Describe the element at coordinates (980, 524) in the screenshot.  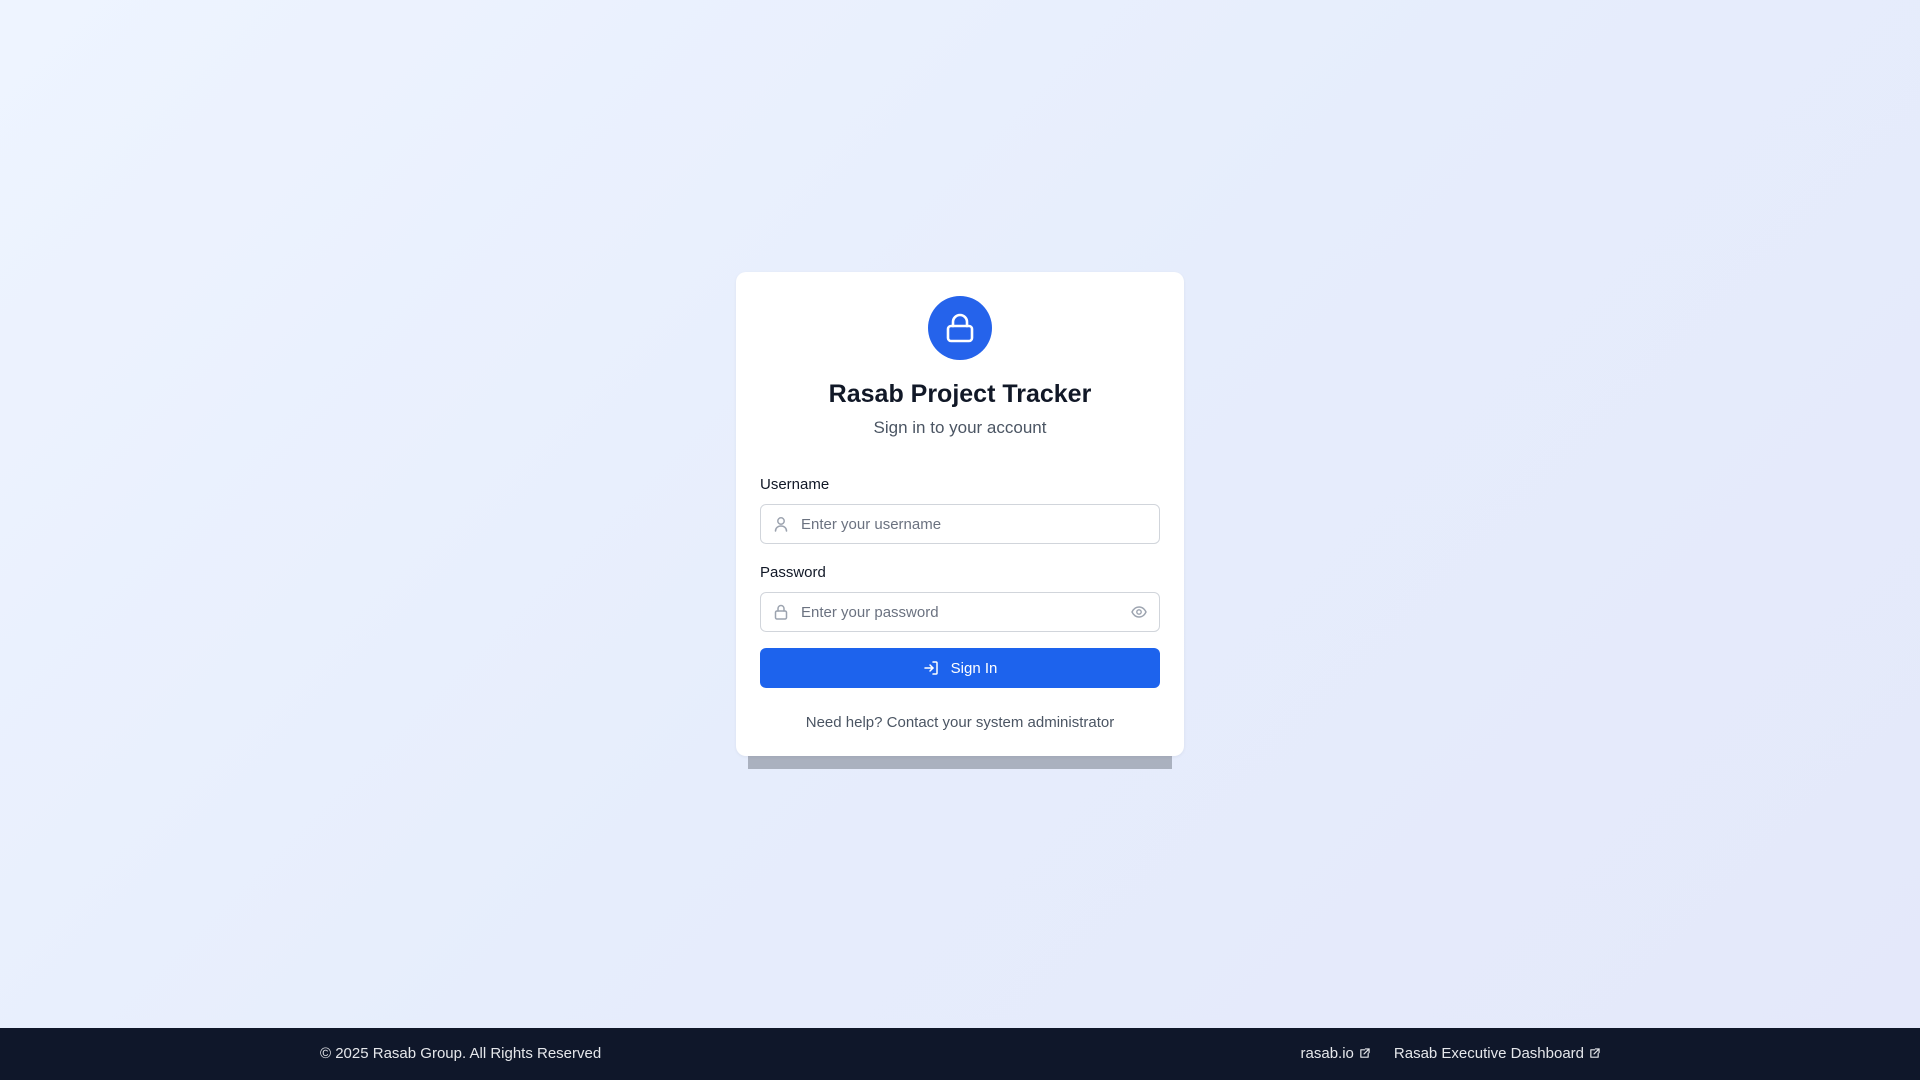
I see `username-input` at that location.